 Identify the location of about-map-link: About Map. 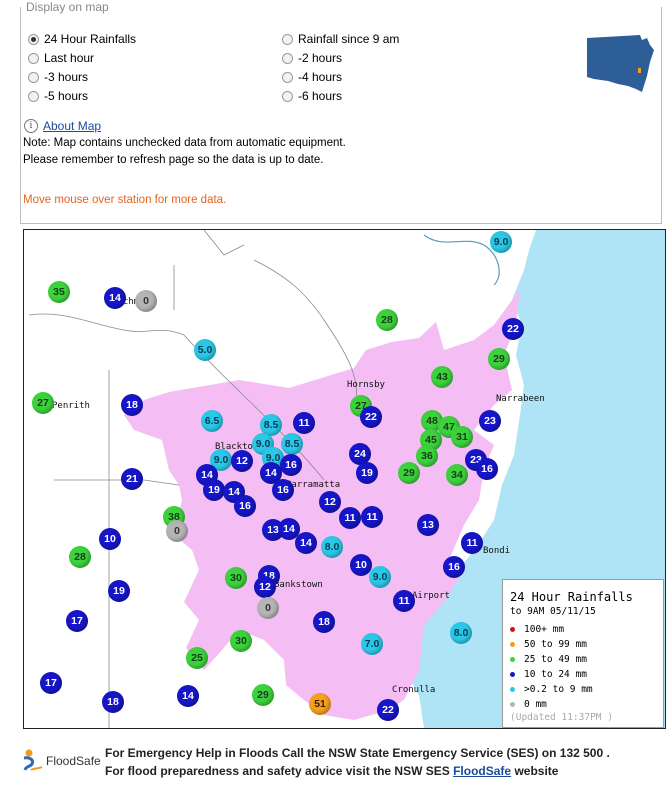
(72, 126).